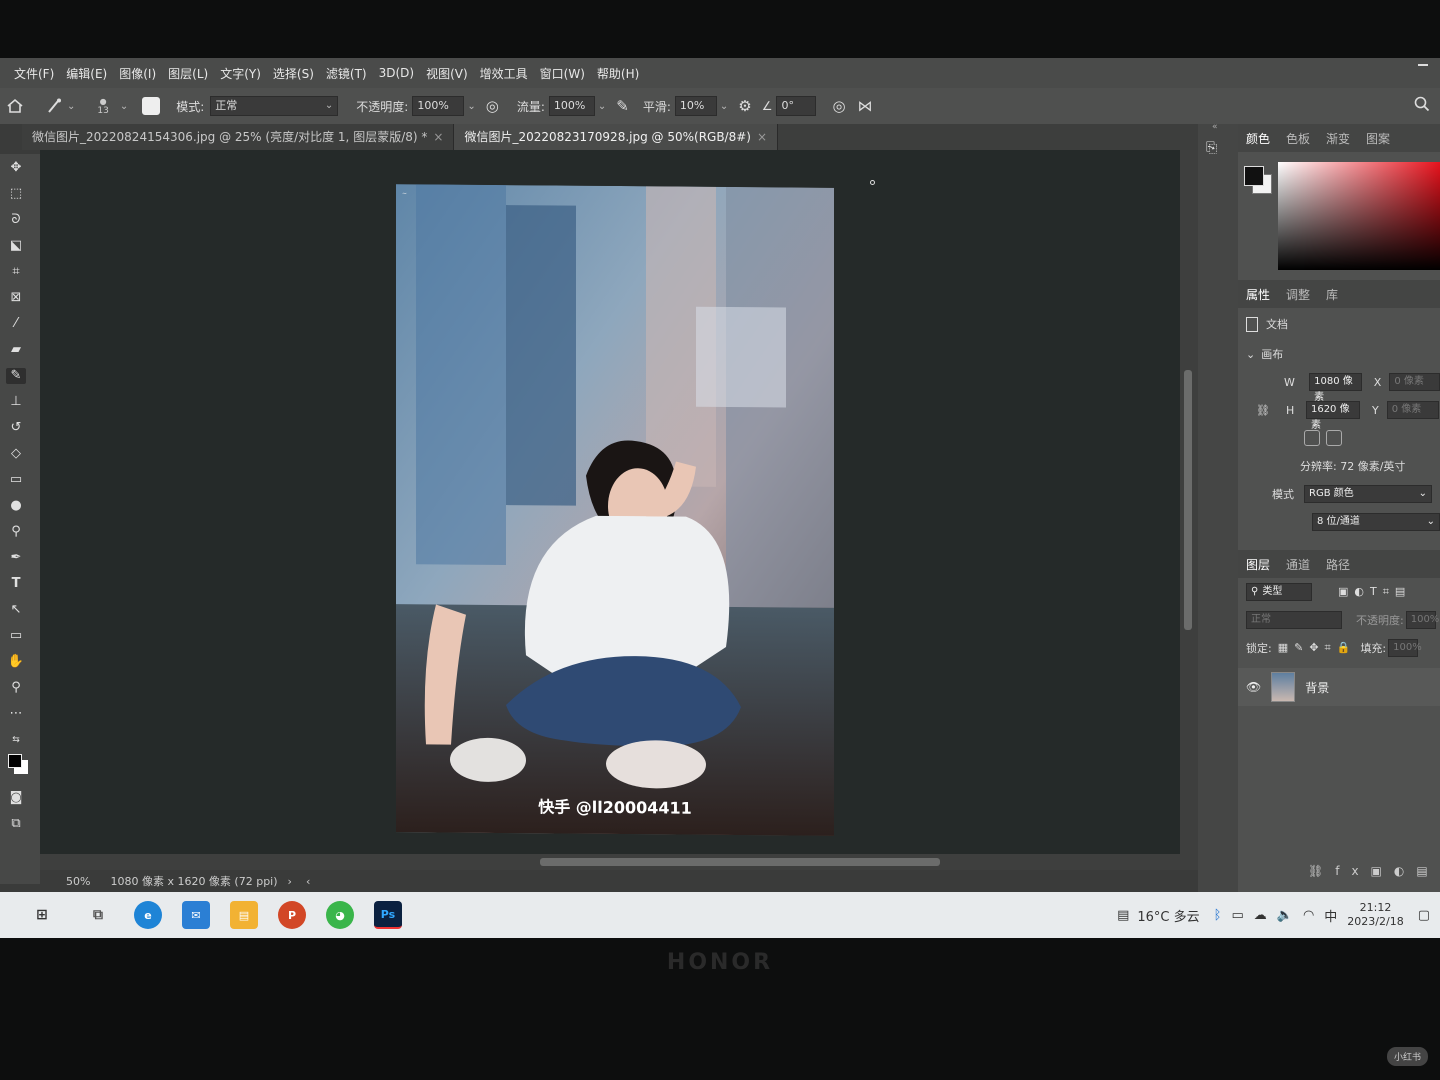 This screenshot has height=1080, width=1440. I want to click on hand-tool-icon: ✋, so click(16, 662).